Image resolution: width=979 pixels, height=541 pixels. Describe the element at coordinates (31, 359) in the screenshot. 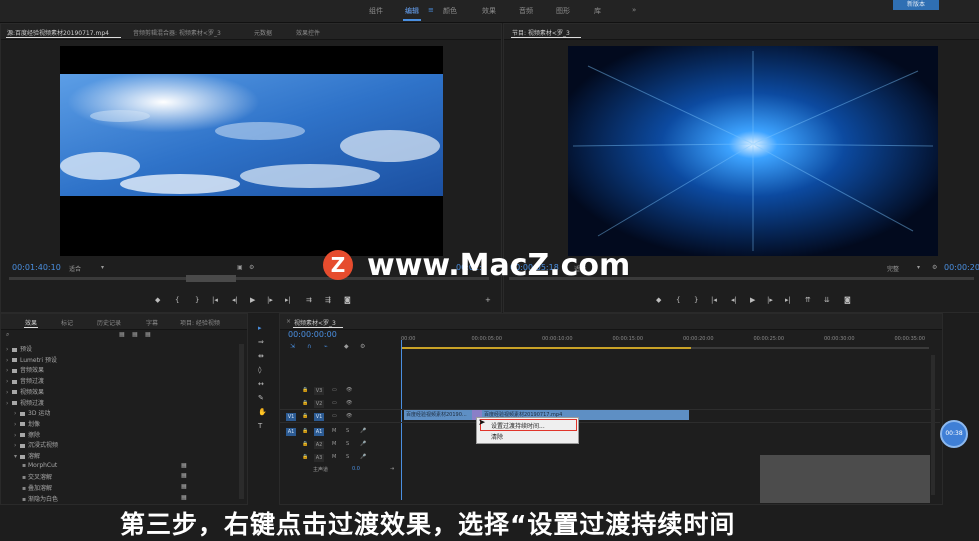

I see `effects-tree-item: ›Lumetri 预设` at that location.